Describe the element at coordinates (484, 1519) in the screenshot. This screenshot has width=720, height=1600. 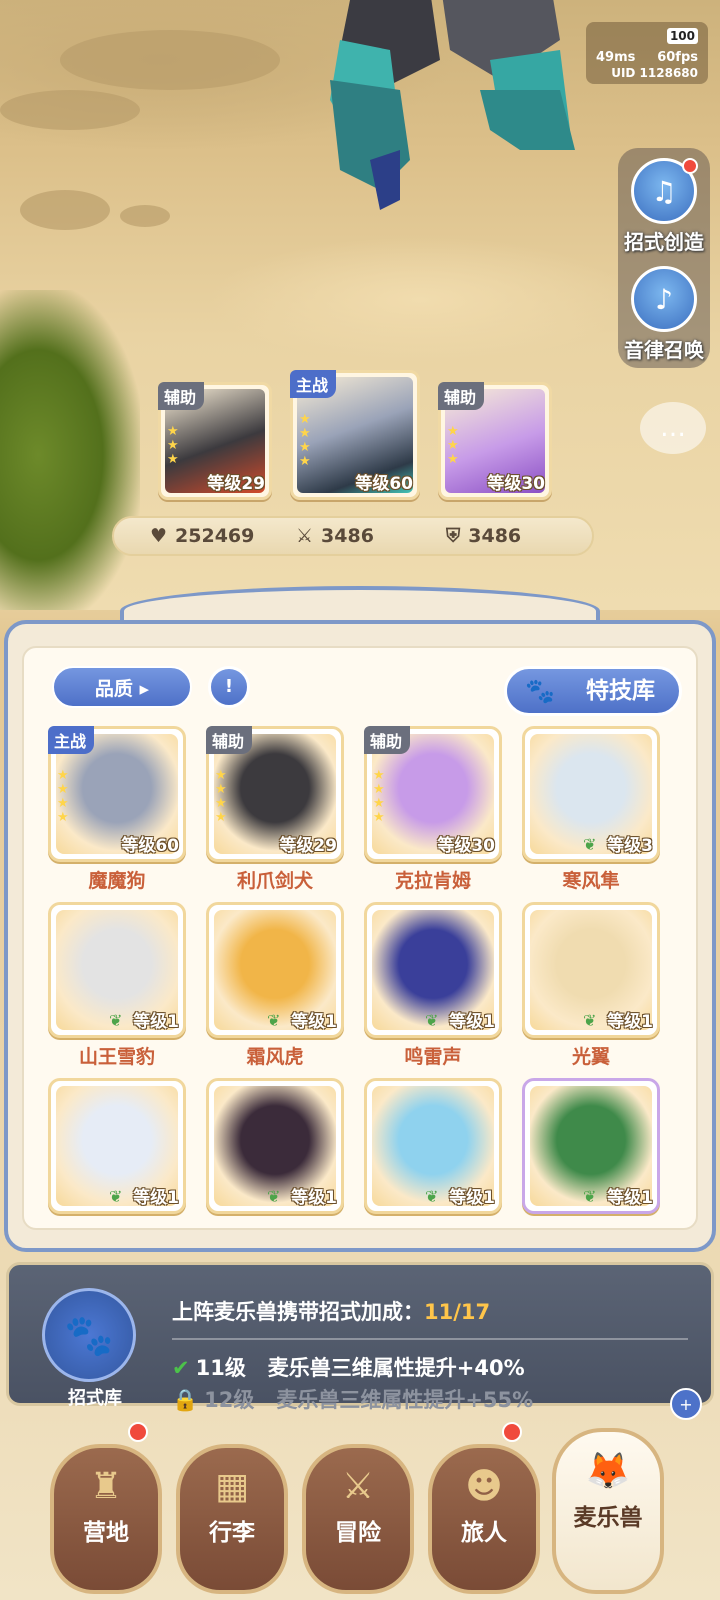
I see `nav-traveler: ☻ 旅人` at that location.